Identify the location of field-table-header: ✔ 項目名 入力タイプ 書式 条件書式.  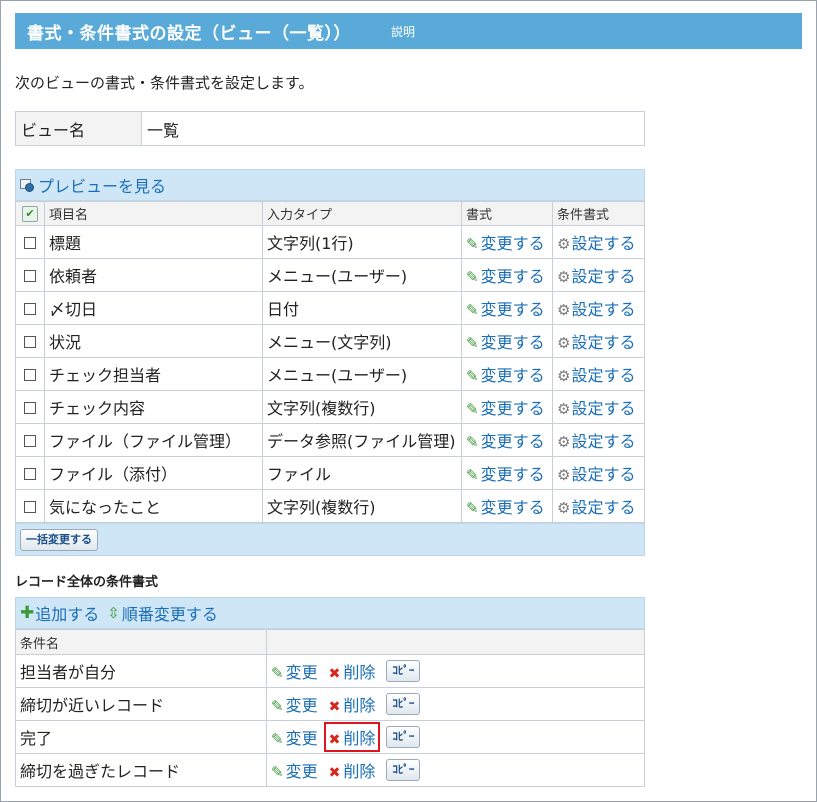
(330, 213).